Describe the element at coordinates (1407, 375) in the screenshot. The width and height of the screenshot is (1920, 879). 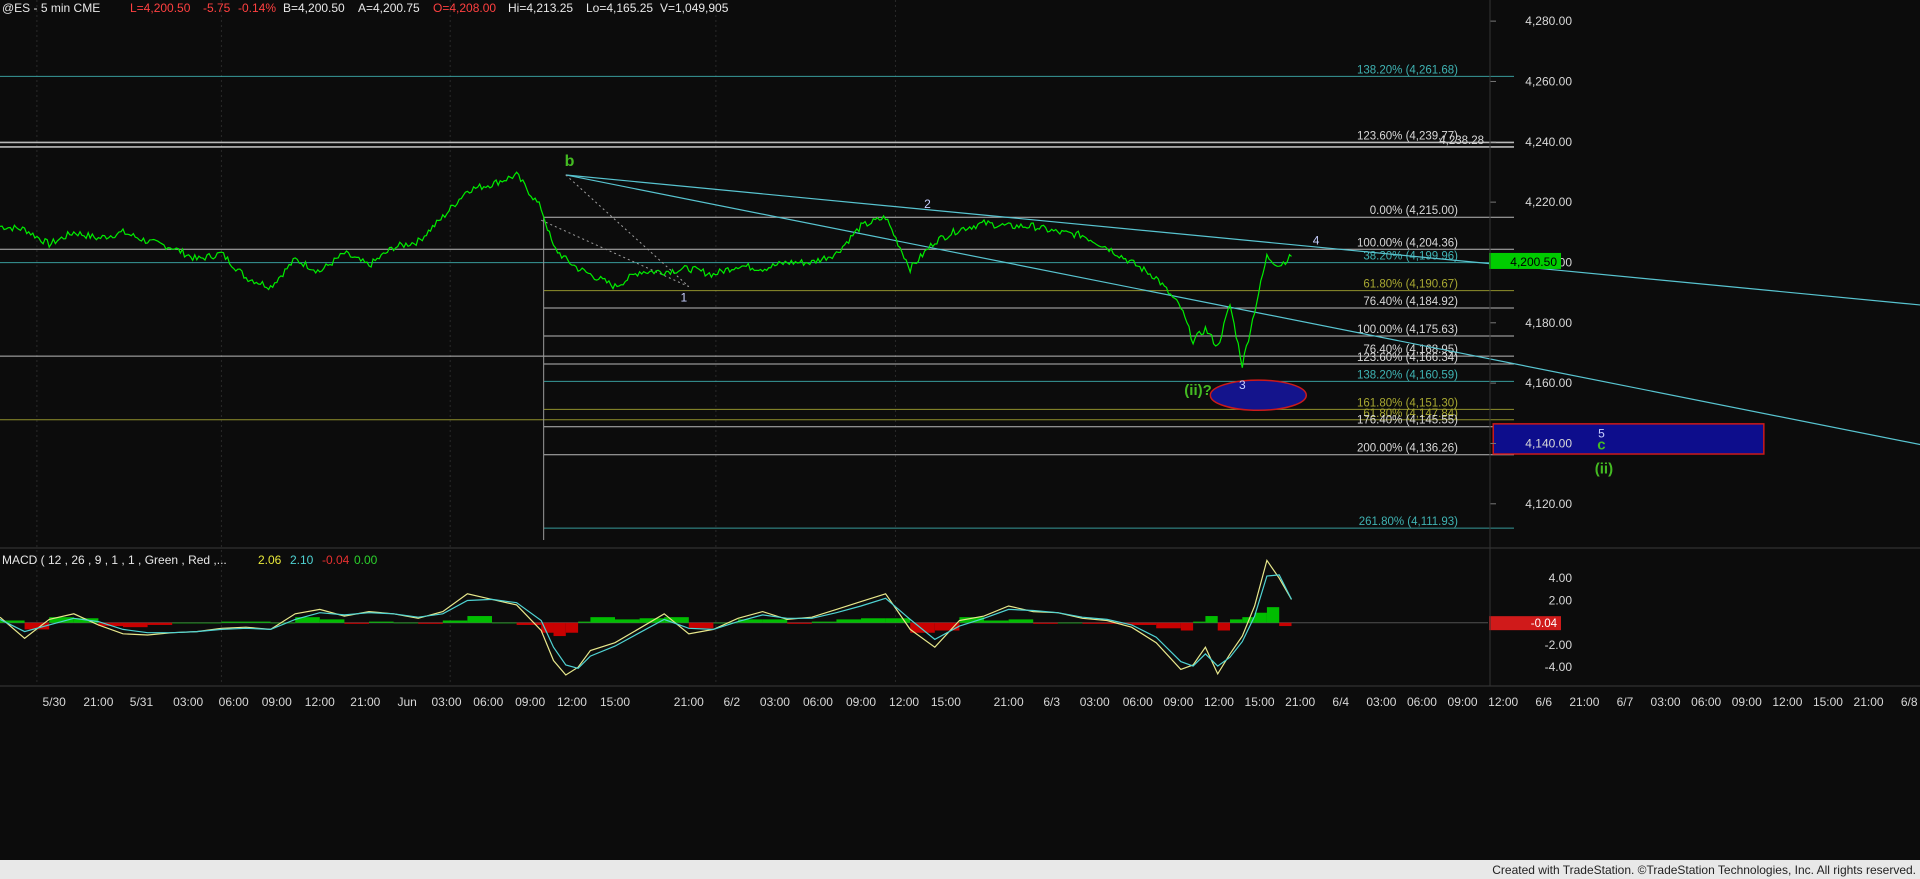
I see `fib-label-11: 138.20% (4,160.59)` at that location.